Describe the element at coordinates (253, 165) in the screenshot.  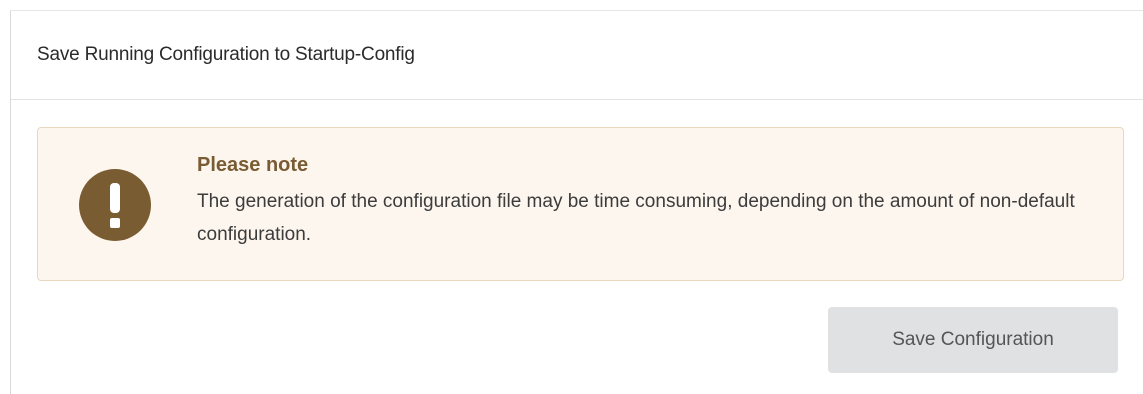
I see `alert-heading: Please note` at that location.